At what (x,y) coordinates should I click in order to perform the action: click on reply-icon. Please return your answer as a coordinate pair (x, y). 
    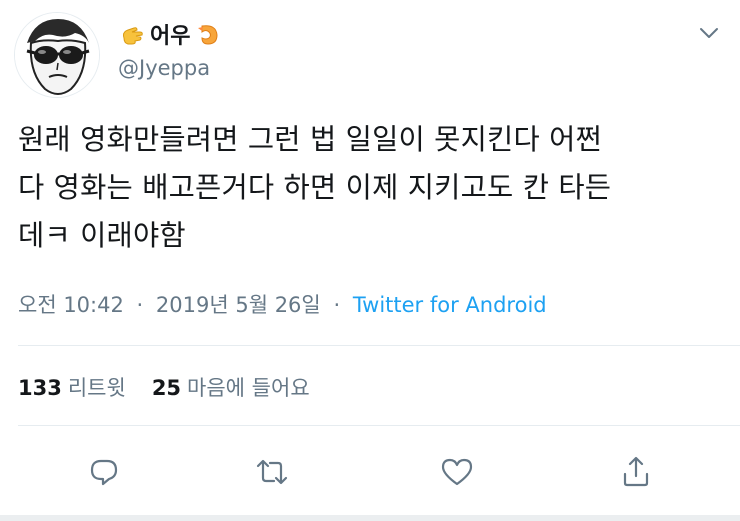
    Looking at the image, I should click on (104, 472).